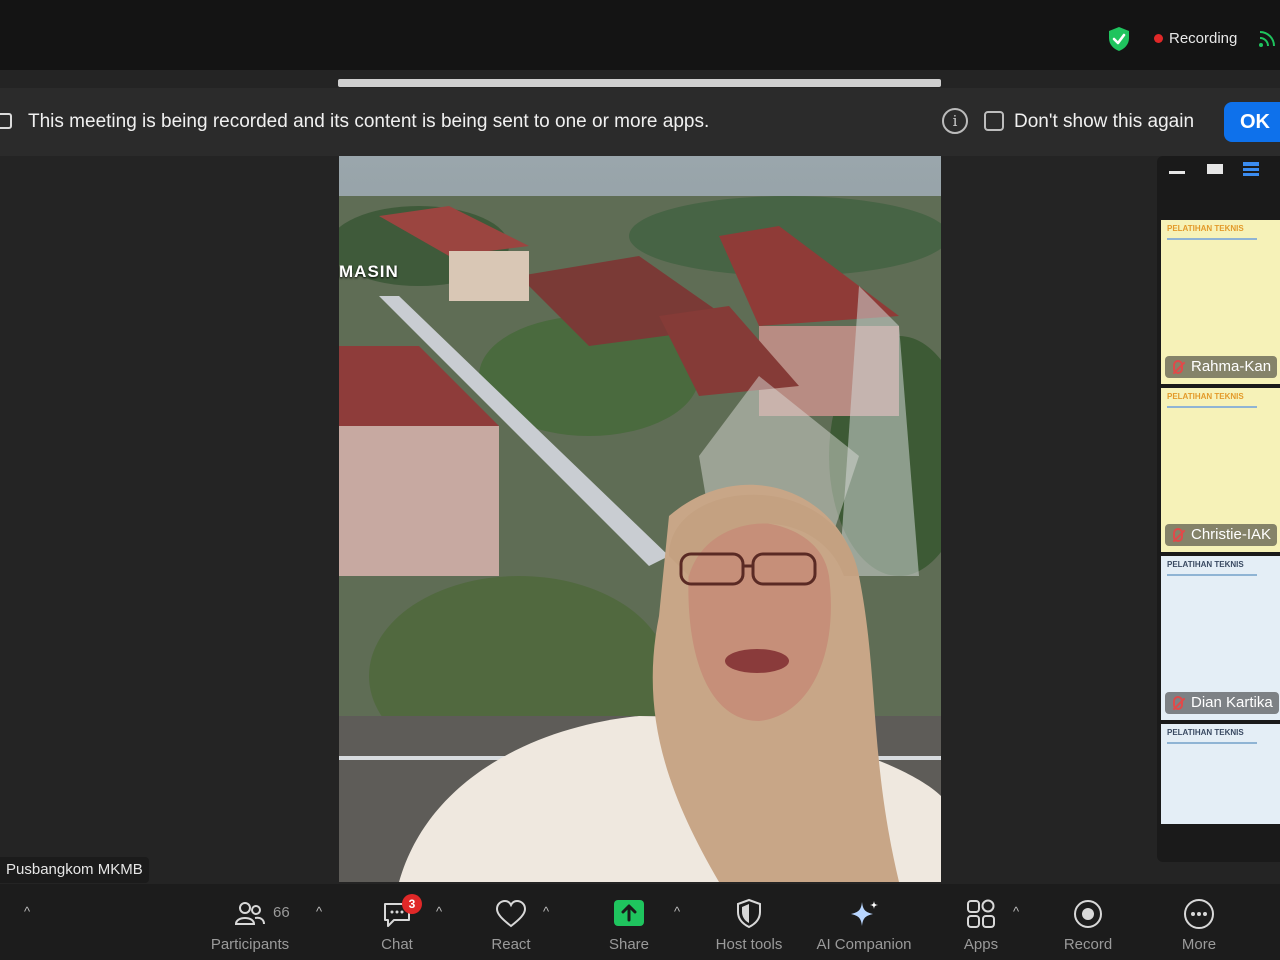 The image size is (1280, 960). What do you see at coordinates (1220, 470) in the screenshot?
I see `gallery-tile: PELATIHAN TEKNIS Christie-IAK` at bounding box center [1220, 470].